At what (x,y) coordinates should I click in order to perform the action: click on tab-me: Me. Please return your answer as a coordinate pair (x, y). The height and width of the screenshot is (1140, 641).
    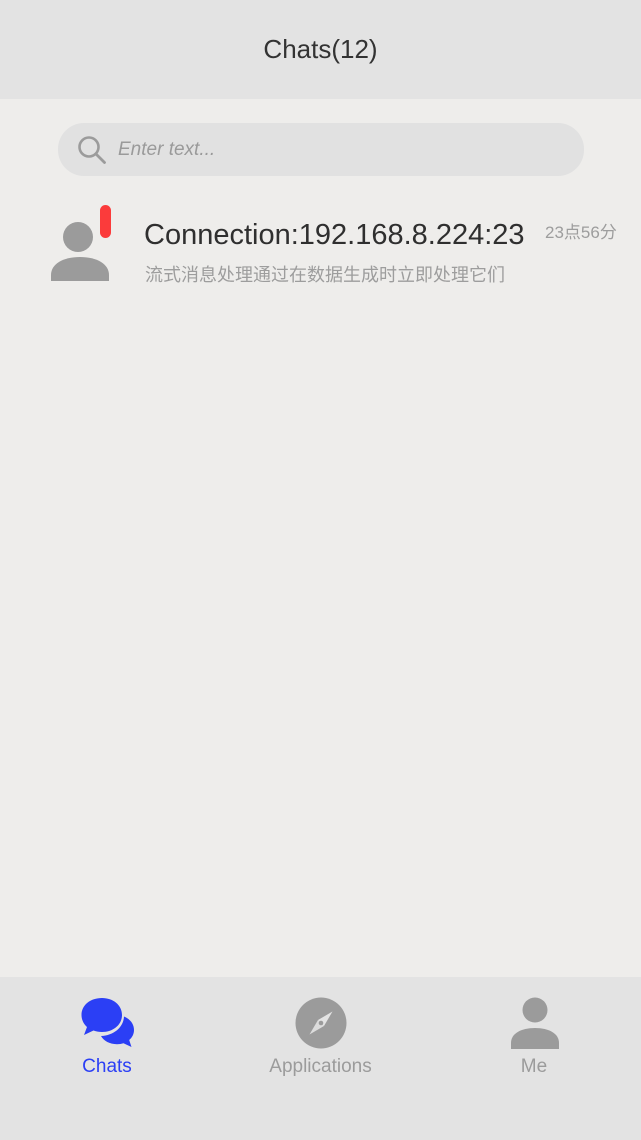
    Looking at the image, I should click on (534, 1058).